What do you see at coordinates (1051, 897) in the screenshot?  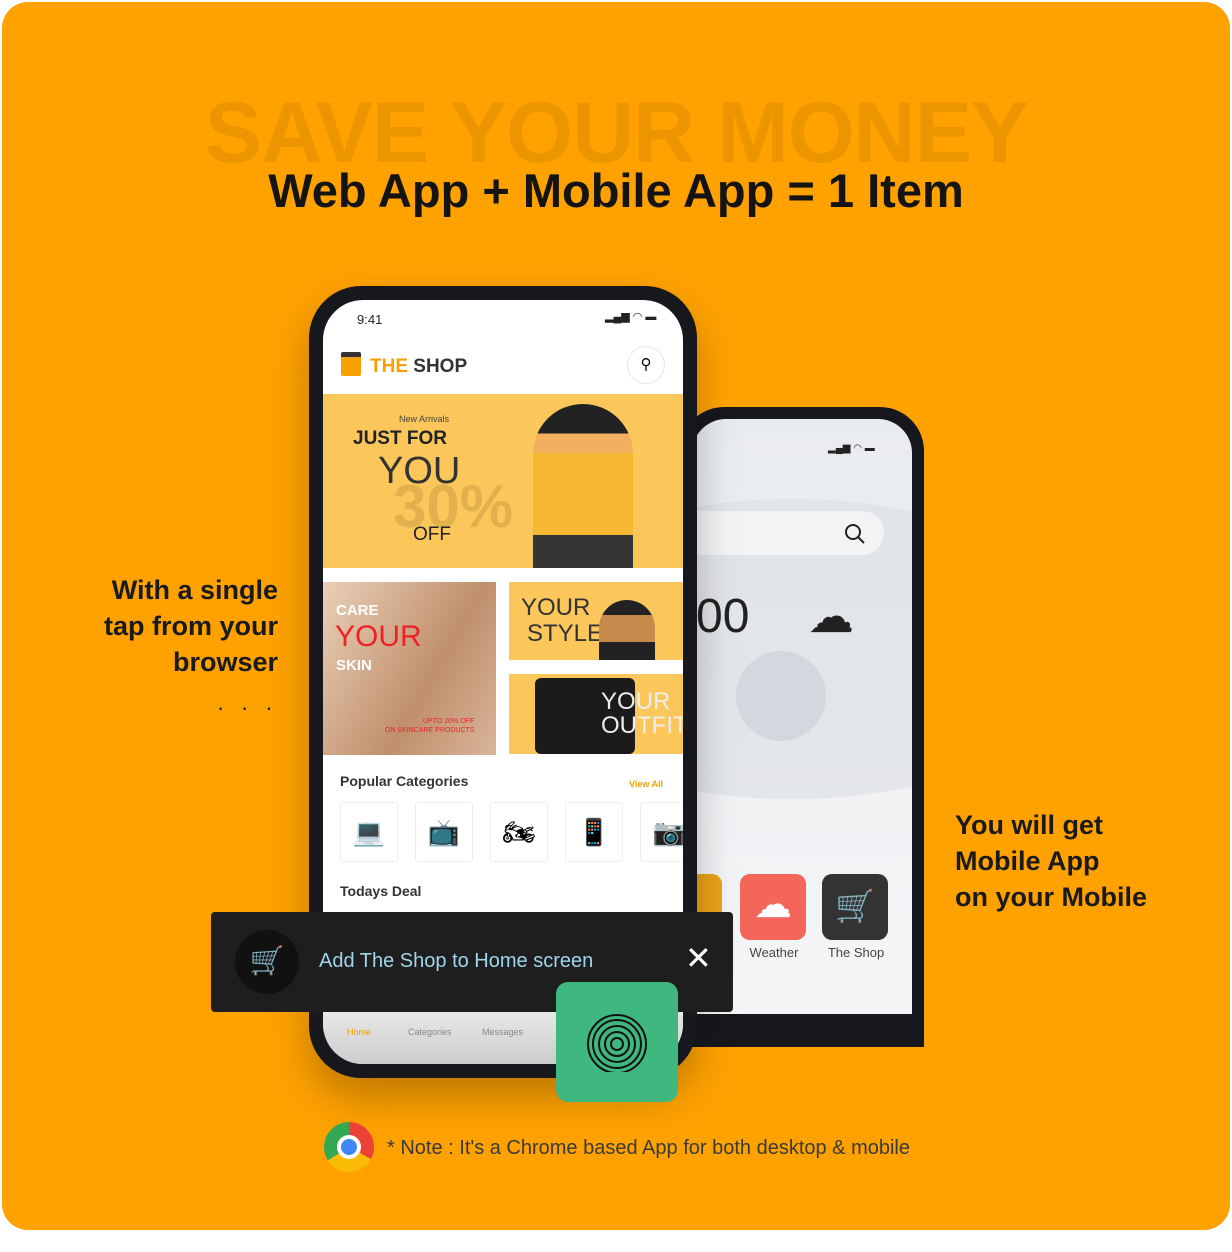 I see `right-line: on your Mobile` at bounding box center [1051, 897].